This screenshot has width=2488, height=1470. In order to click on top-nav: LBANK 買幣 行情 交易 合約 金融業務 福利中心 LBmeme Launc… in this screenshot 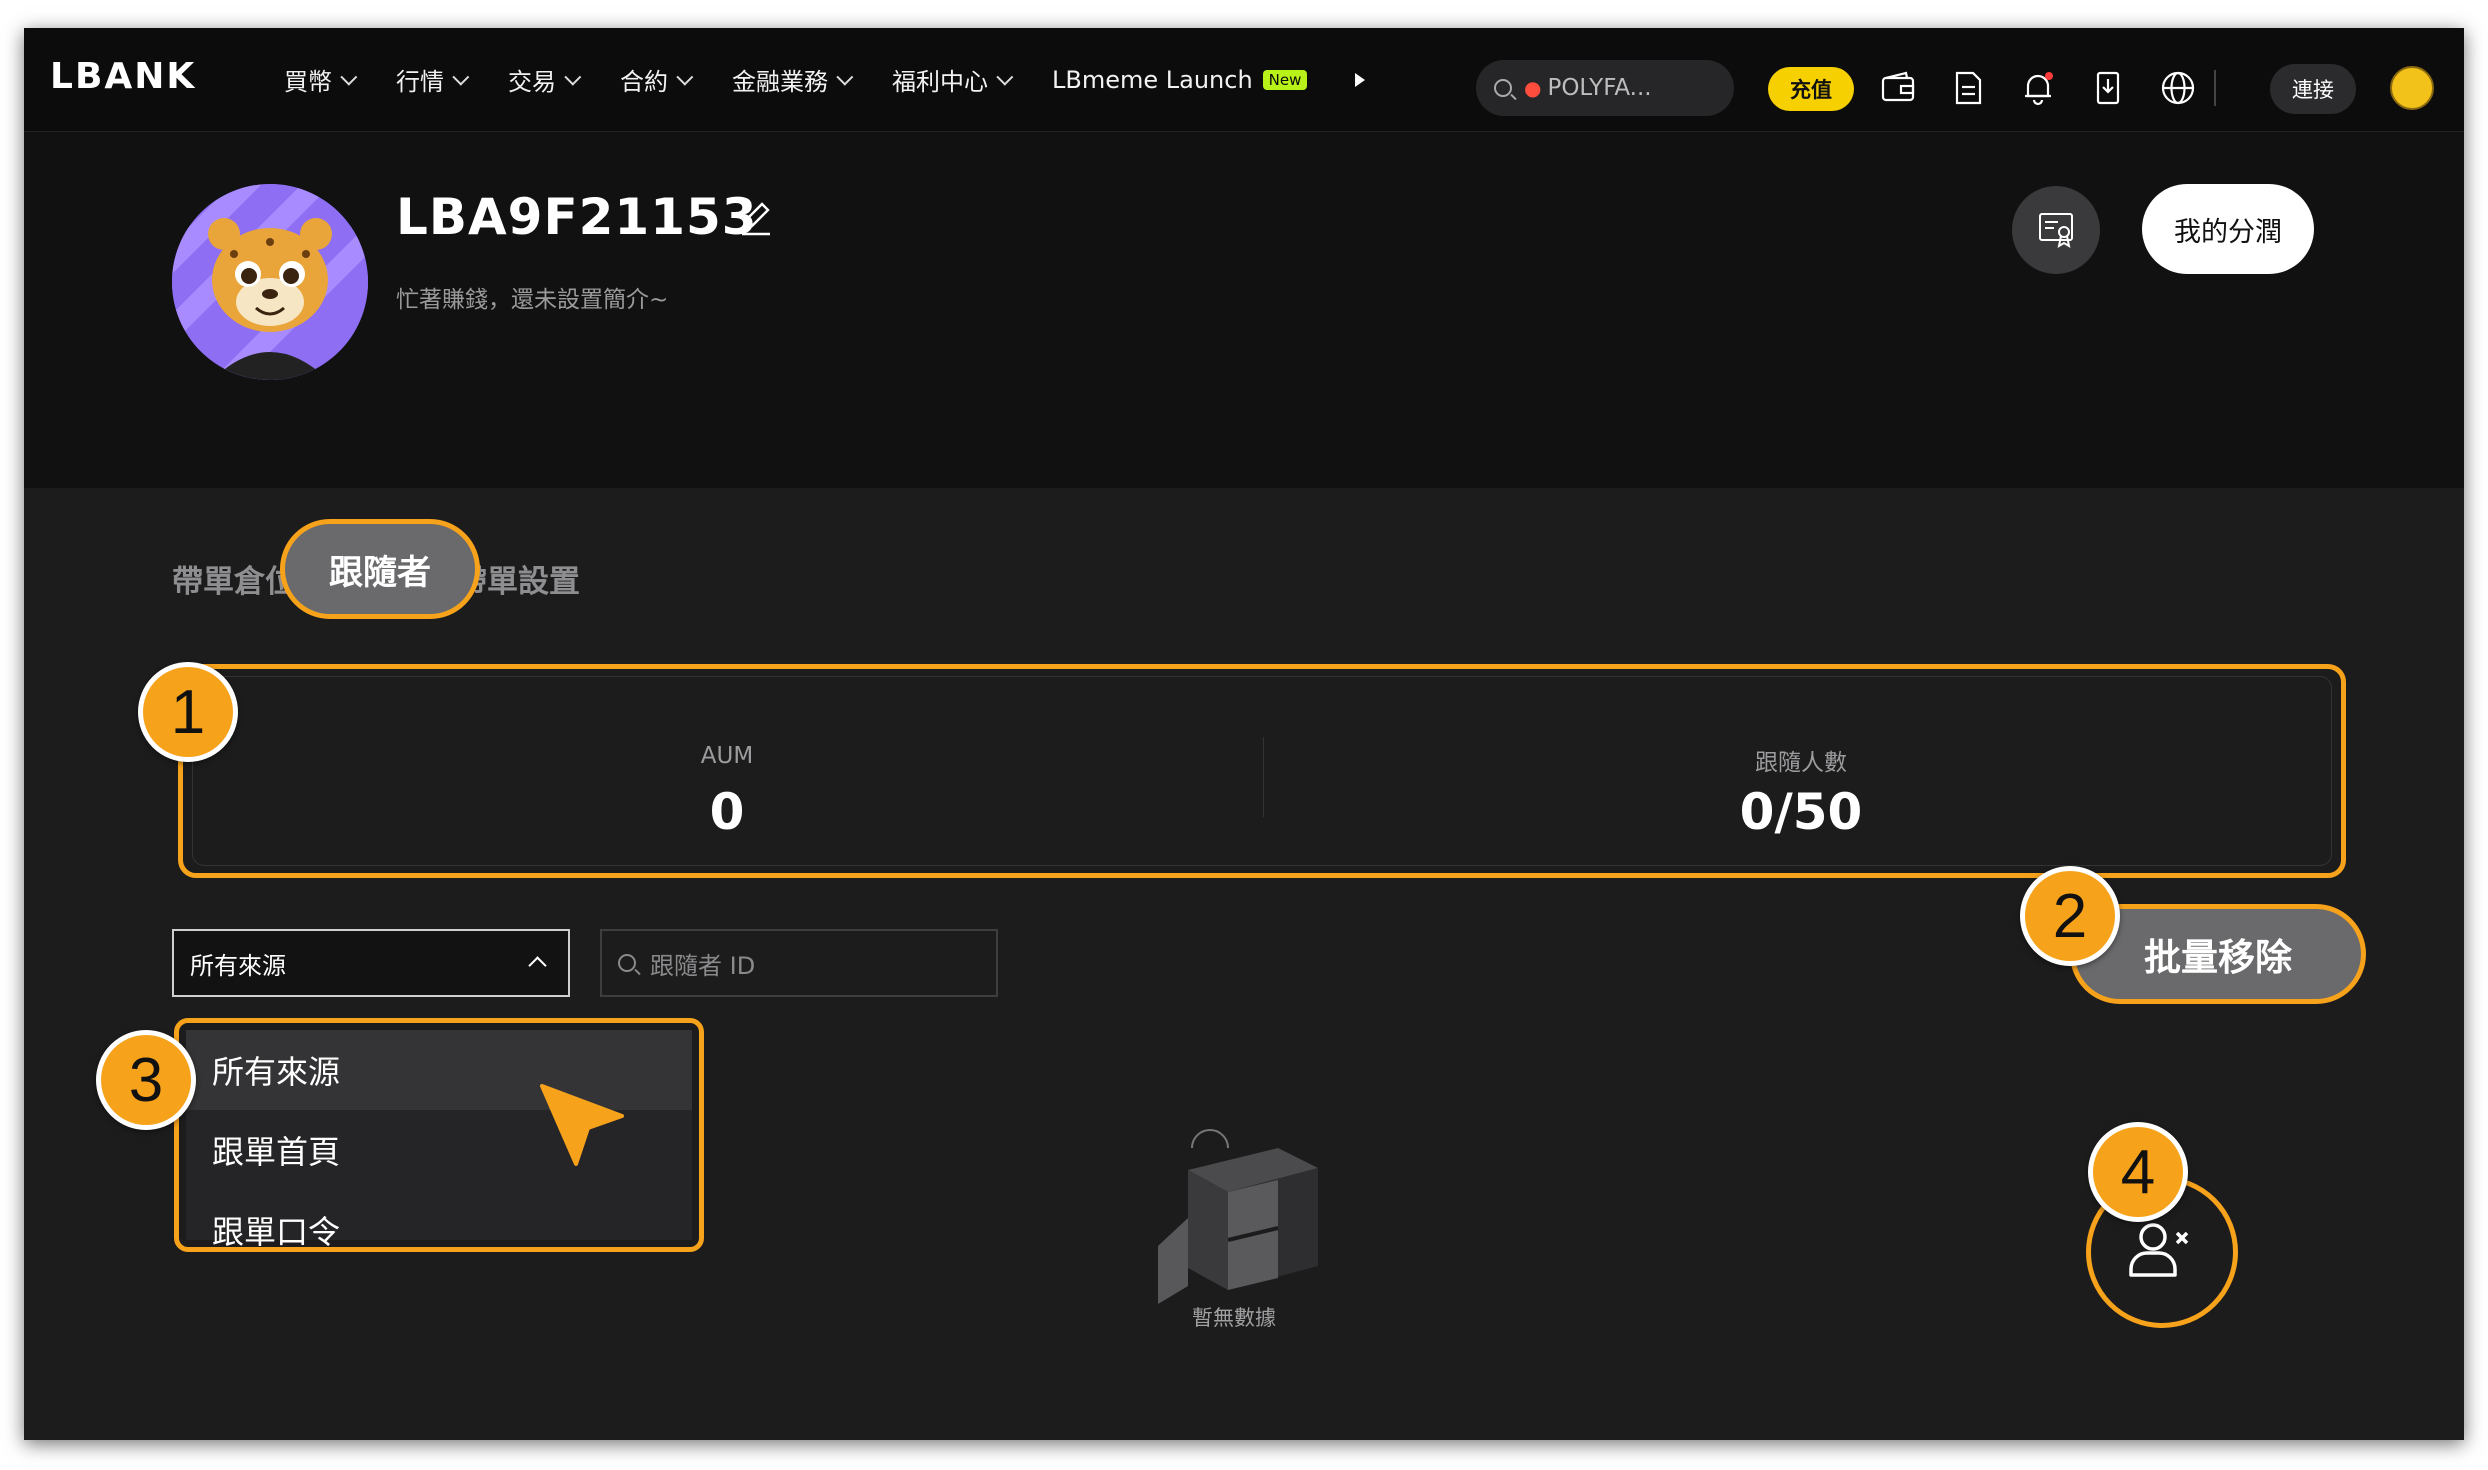, I will do `click(1244, 80)`.